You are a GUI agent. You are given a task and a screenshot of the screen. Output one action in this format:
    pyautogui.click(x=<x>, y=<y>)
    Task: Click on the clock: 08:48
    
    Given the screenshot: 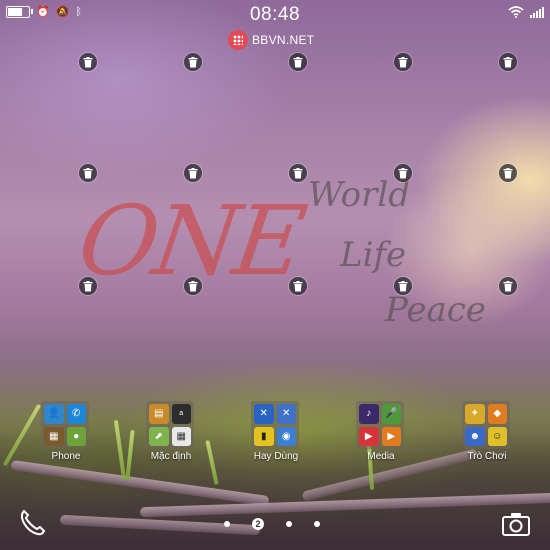 What is the action you would take?
    pyautogui.click(x=275, y=14)
    